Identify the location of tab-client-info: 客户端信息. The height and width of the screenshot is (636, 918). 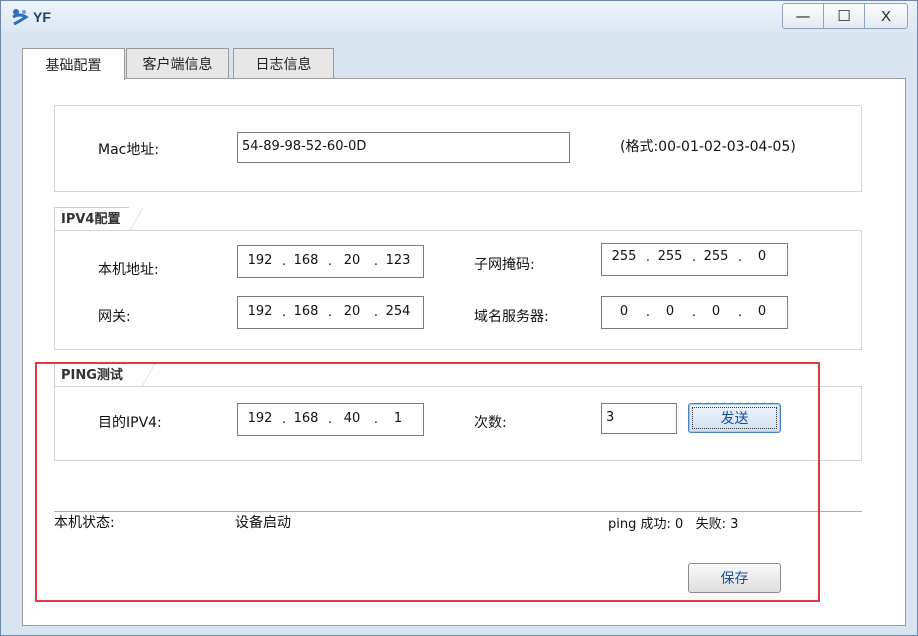
(177, 63).